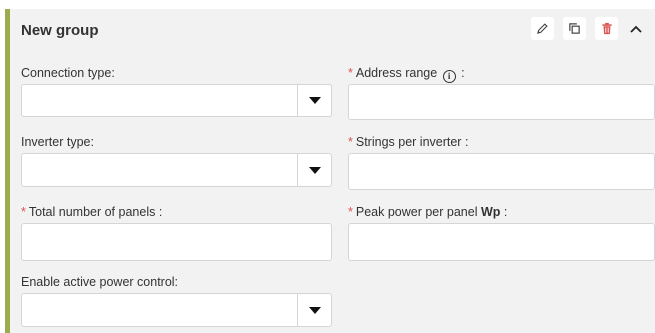  Describe the element at coordinates (501, 171) in the screenshot. I see `strings-per-inverter-input` at that location.